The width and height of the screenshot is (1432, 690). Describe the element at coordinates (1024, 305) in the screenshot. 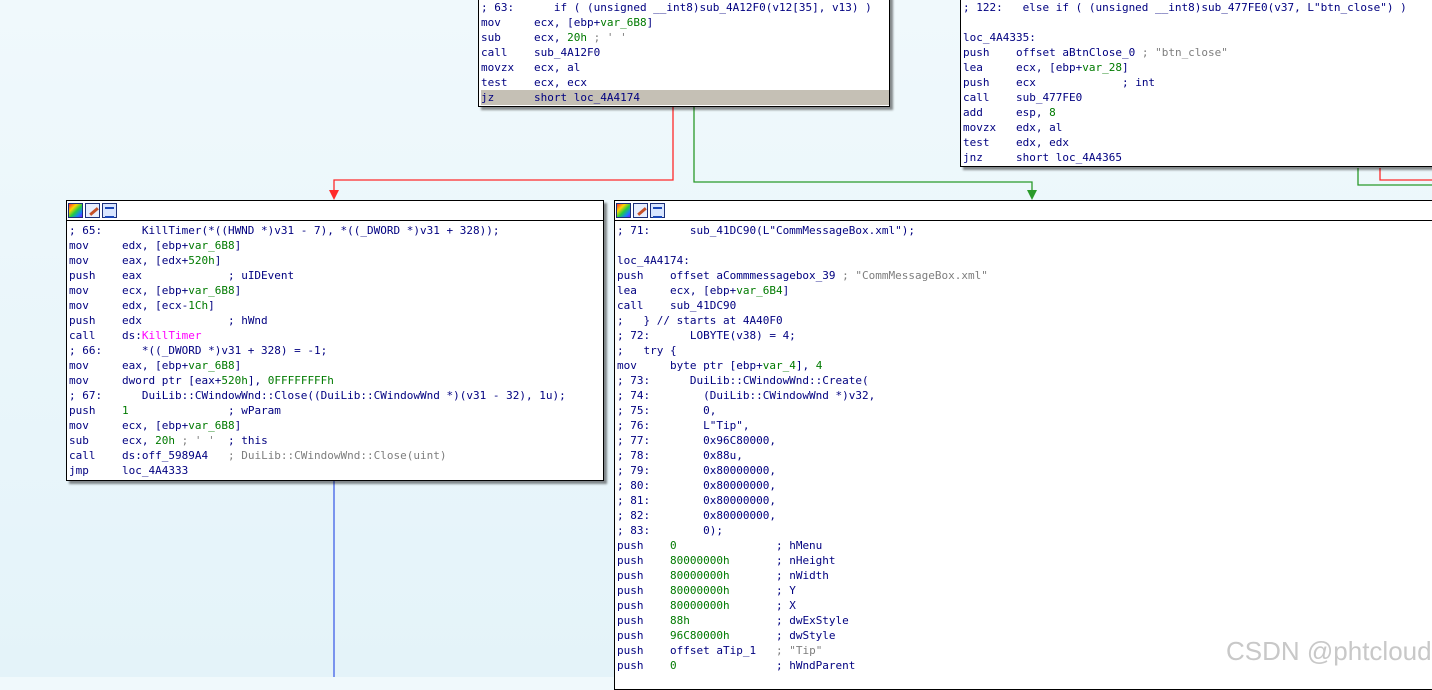

I see `code-line: call sub_41DC90` at that location.